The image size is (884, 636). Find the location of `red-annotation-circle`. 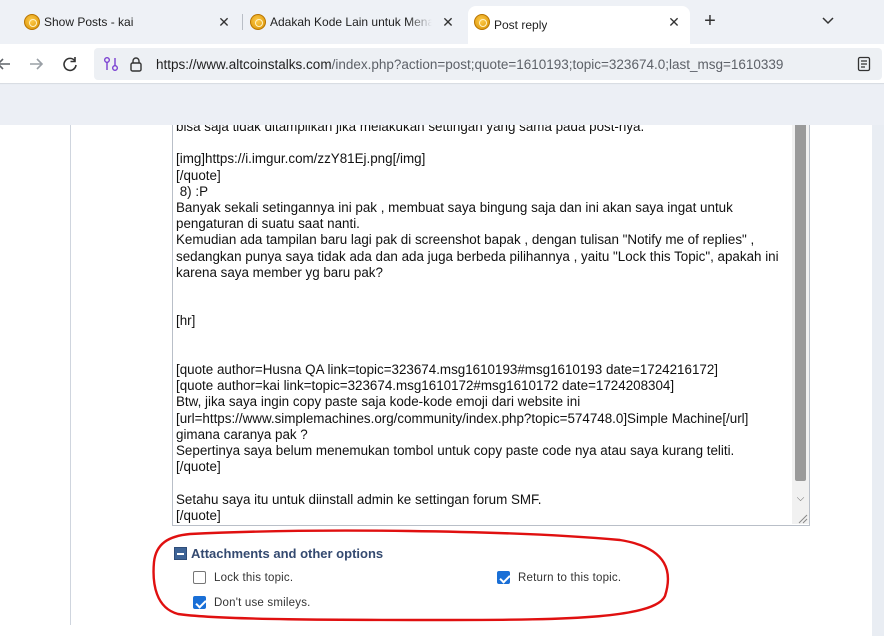

red-annotation-circle is located at coordinates (411, 575).